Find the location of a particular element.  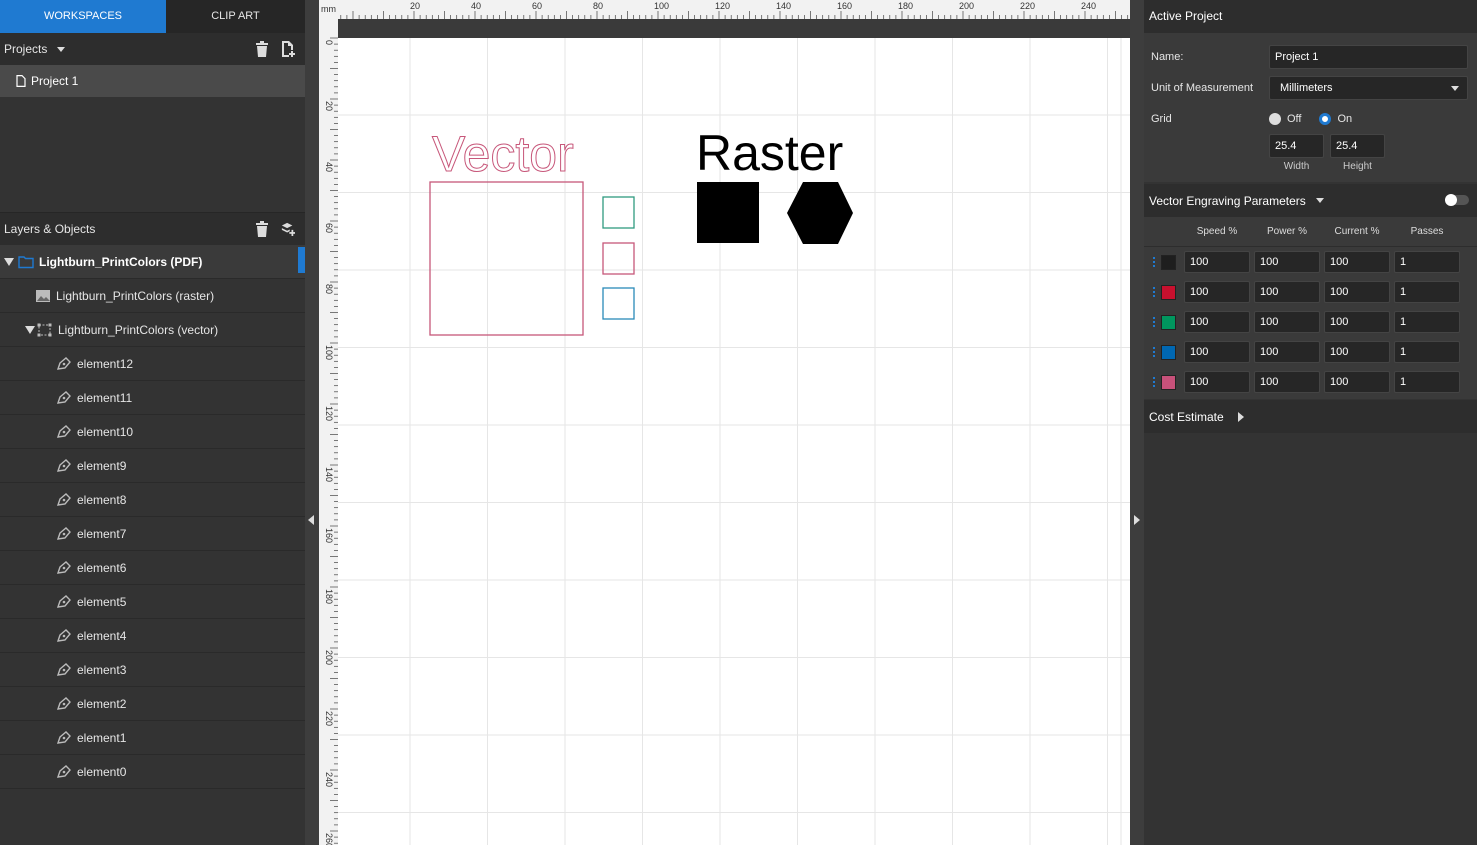

collapse-left-icon is located at coordinates (311, 520).